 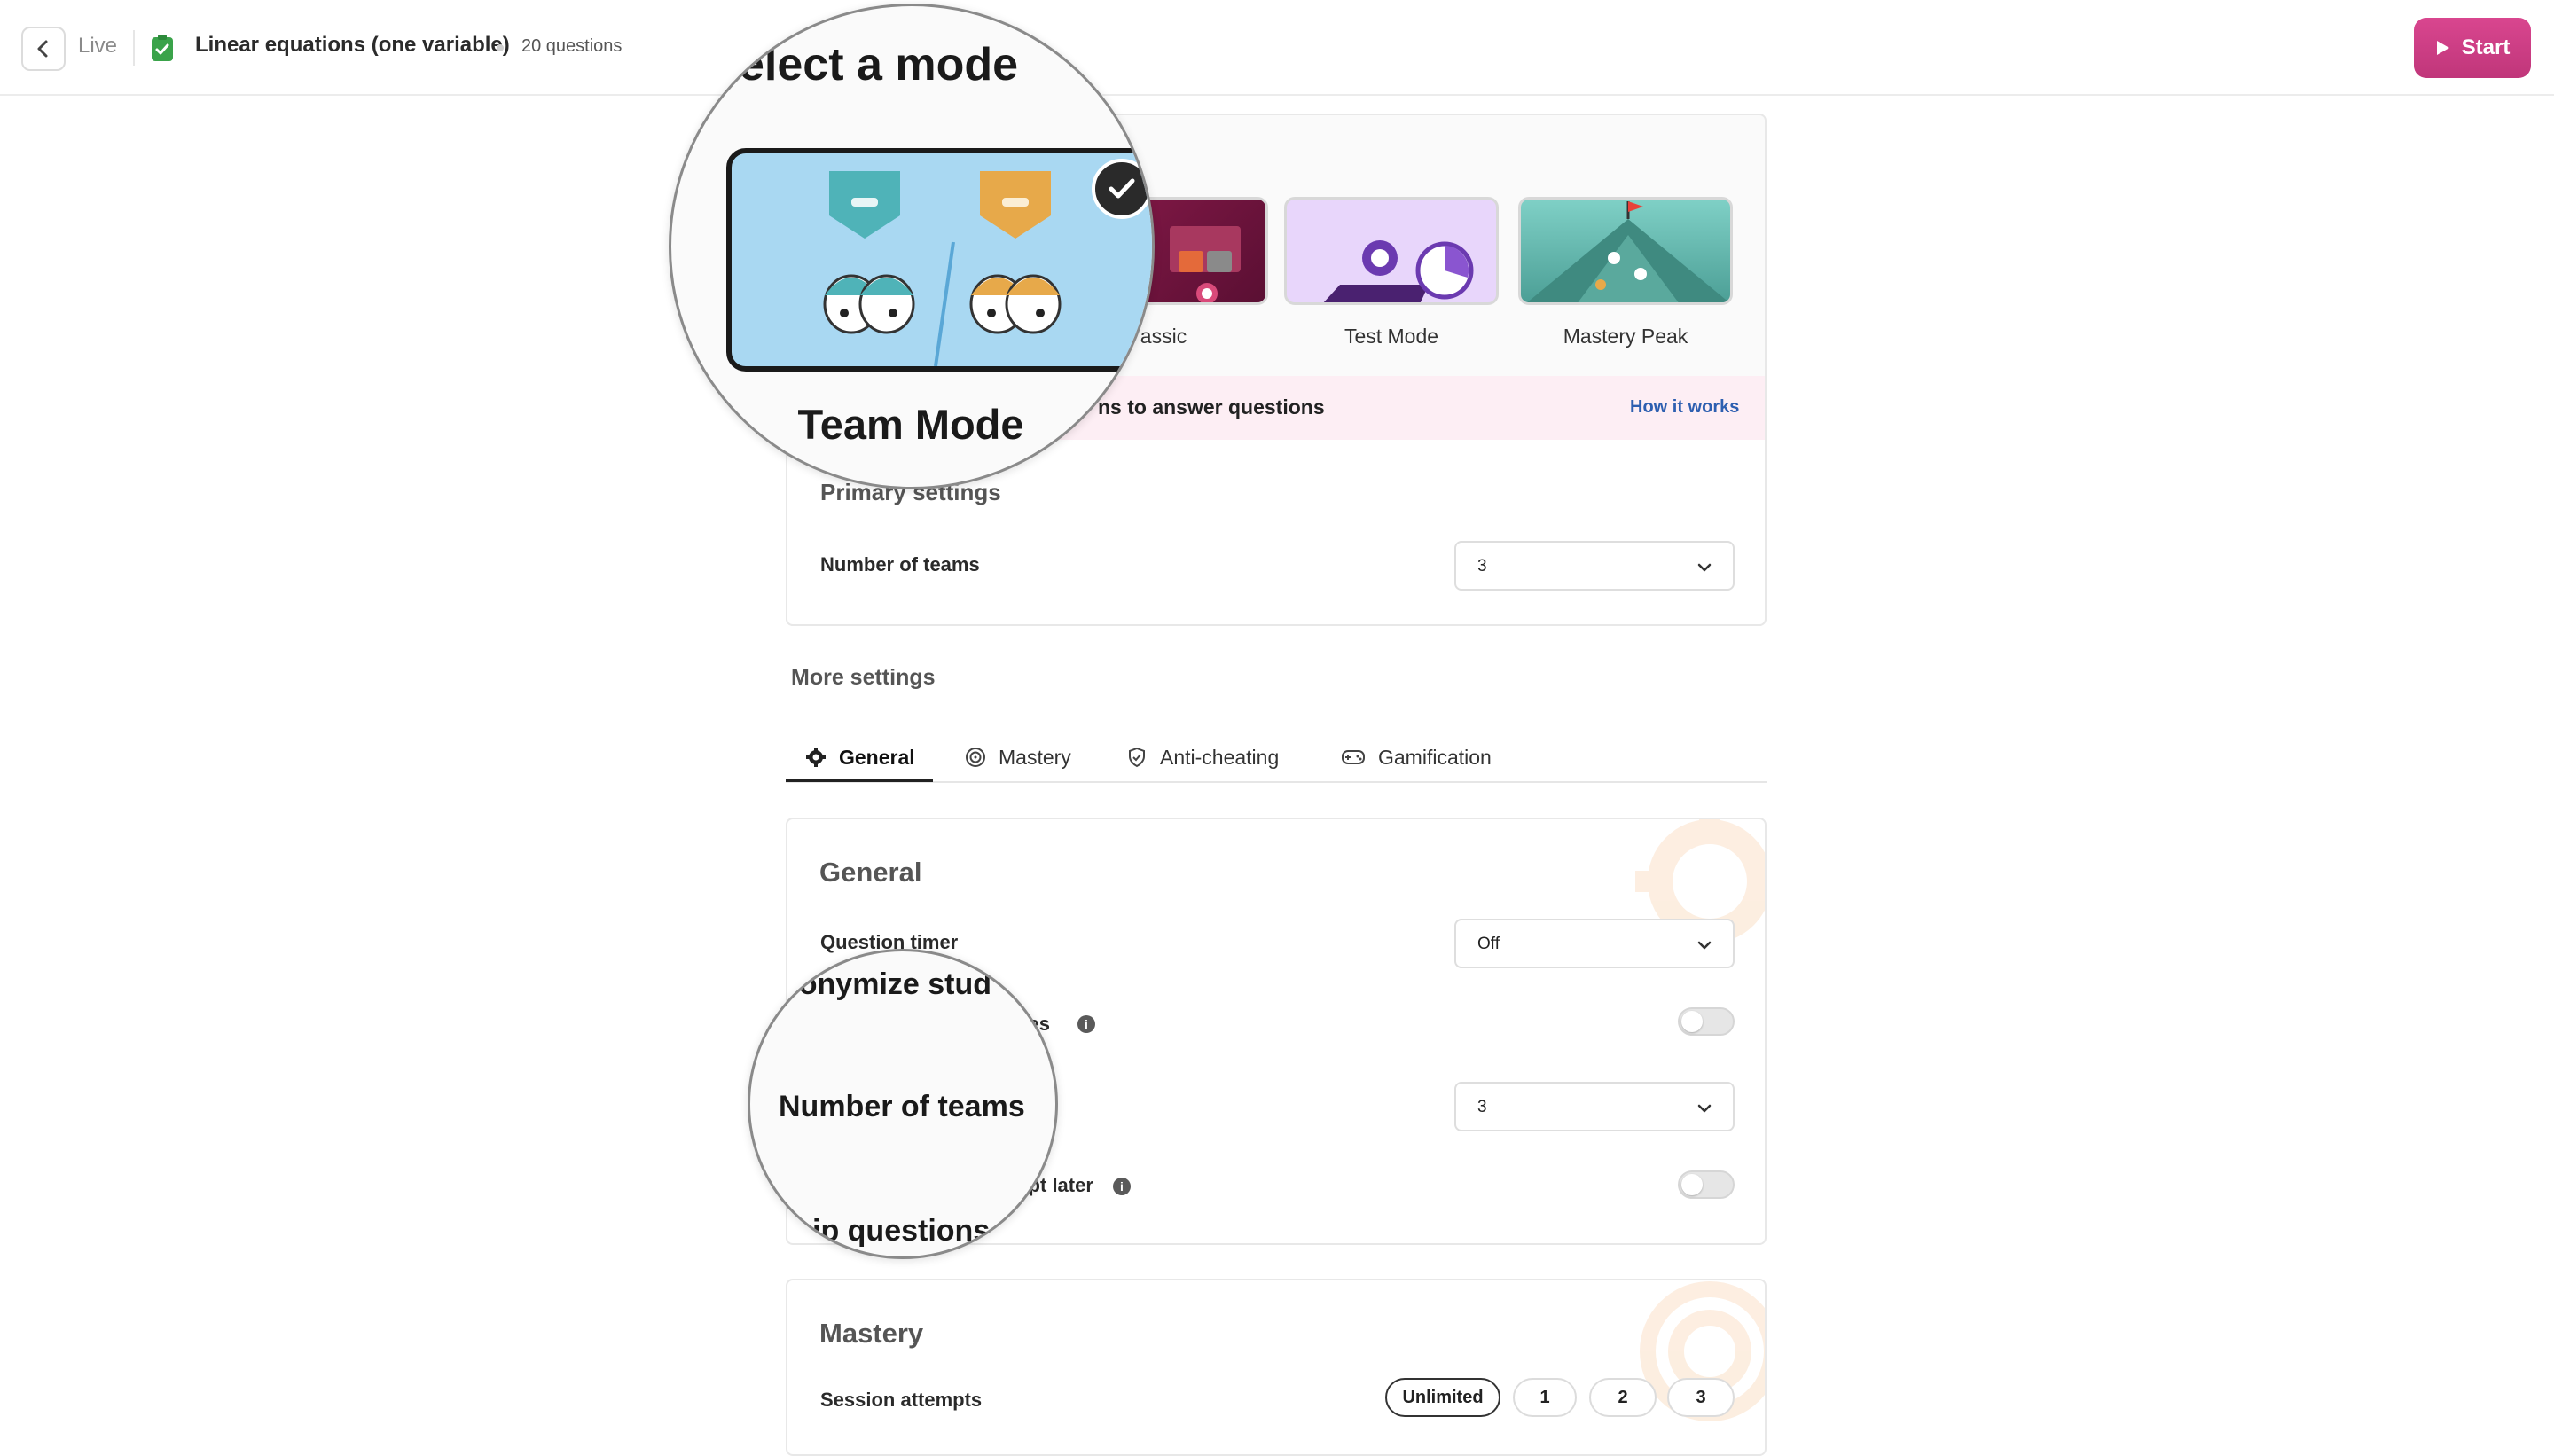 What do you see at coordinates (1684, 407) in the screenshot?
I see `how-it-works-link: How it works` at bounding box center [1684, 407].